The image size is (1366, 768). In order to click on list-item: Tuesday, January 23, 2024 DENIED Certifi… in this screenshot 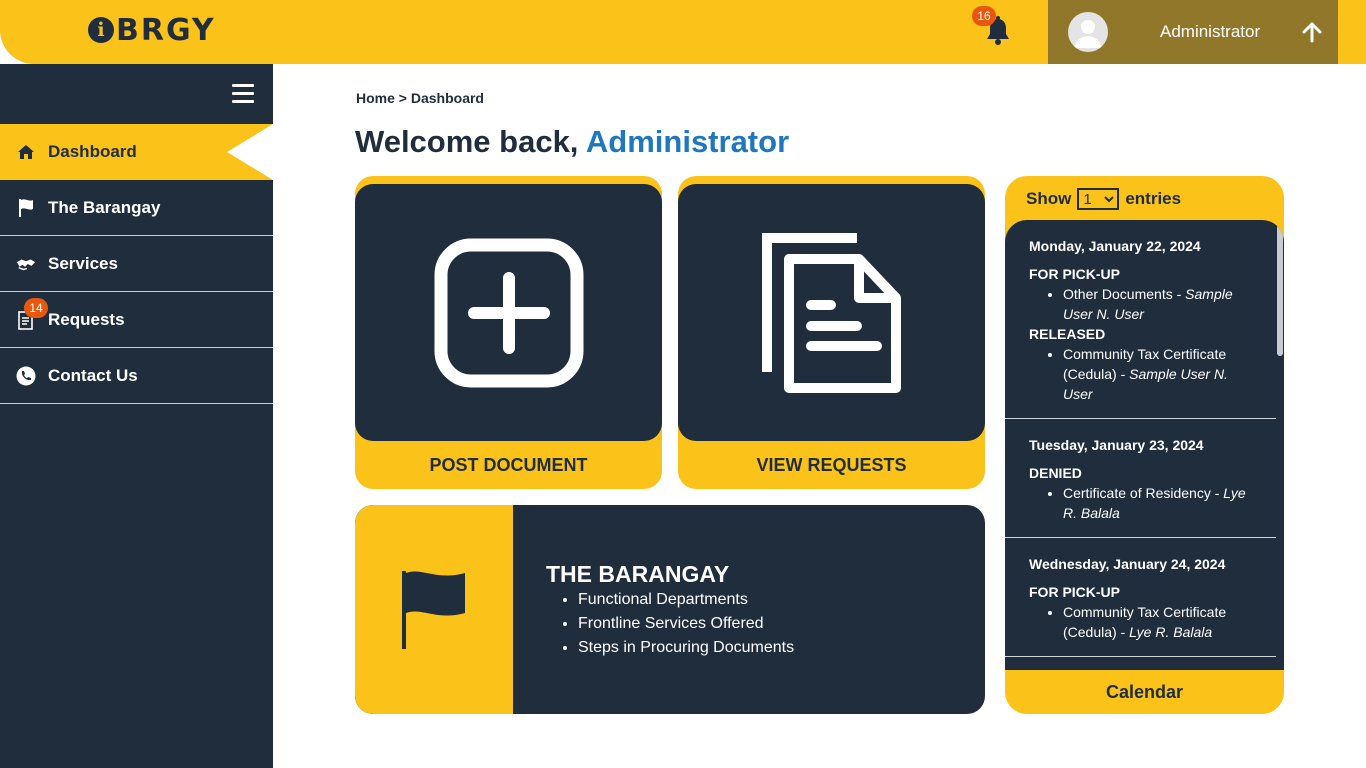, I will do `click(1140, 478)`.